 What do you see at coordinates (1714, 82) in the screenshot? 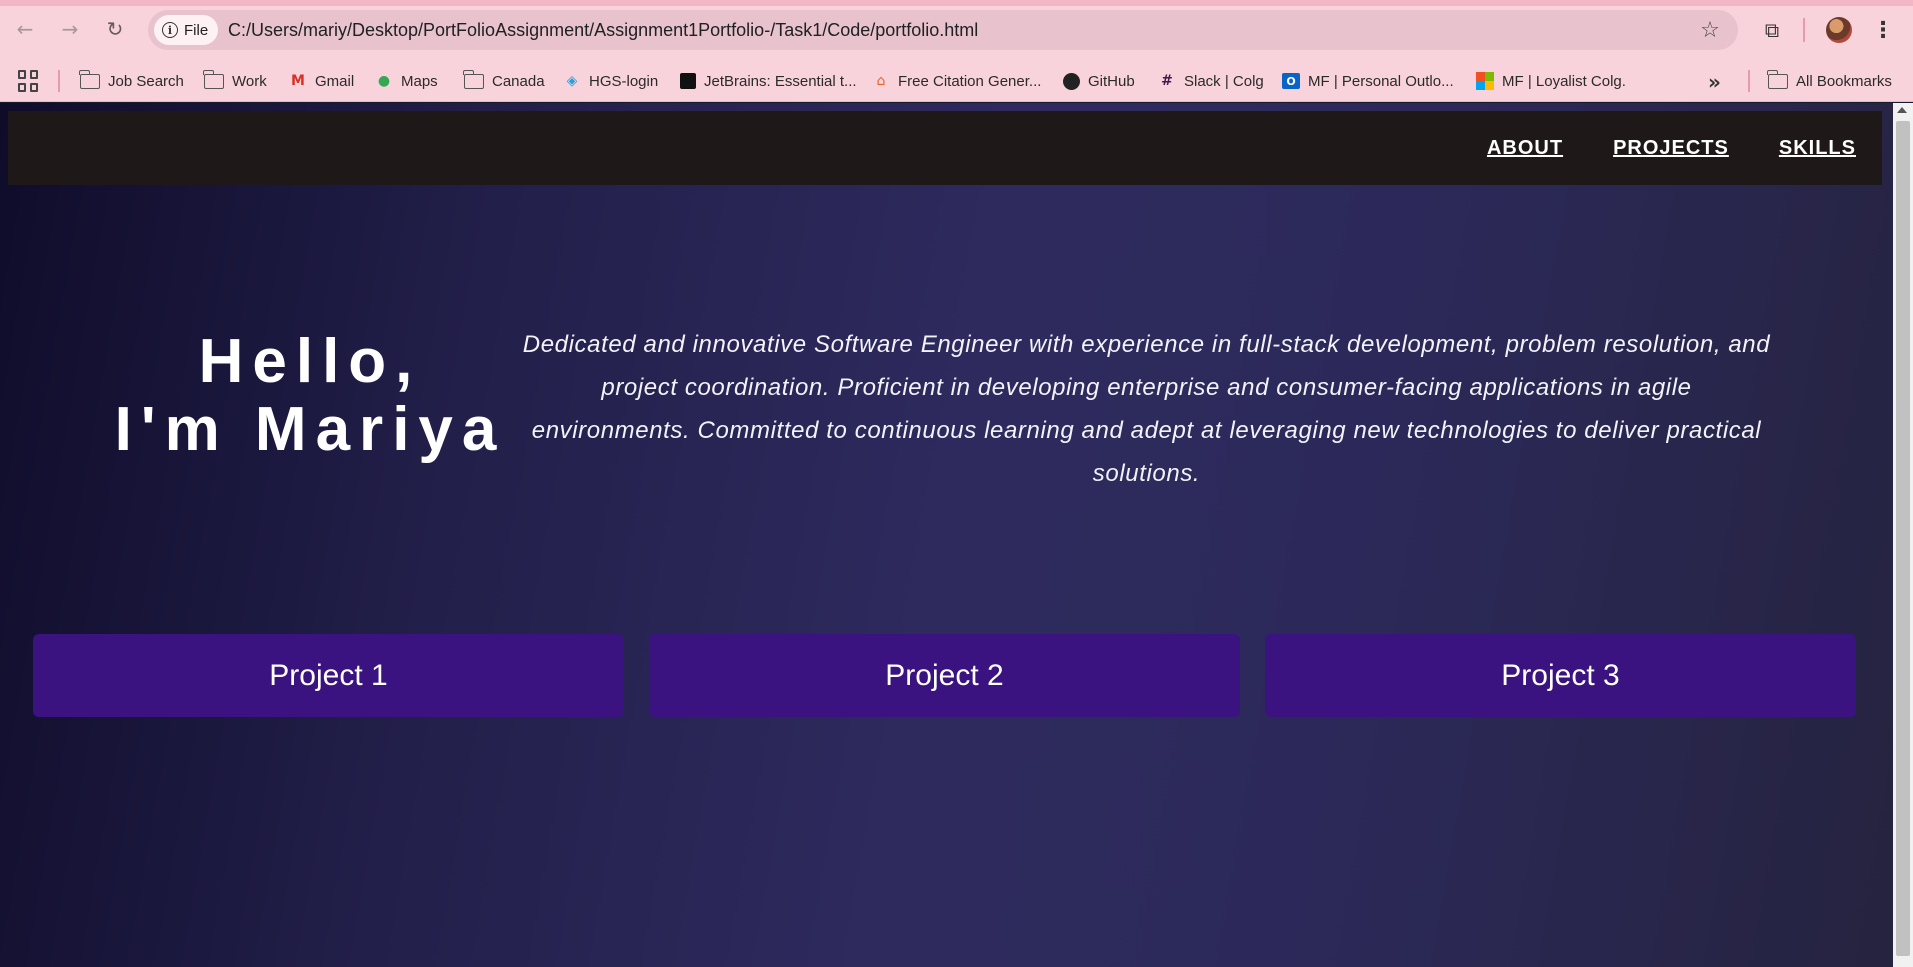
I see `chevron-more-icon: »` at bounding box center [1714, 82].